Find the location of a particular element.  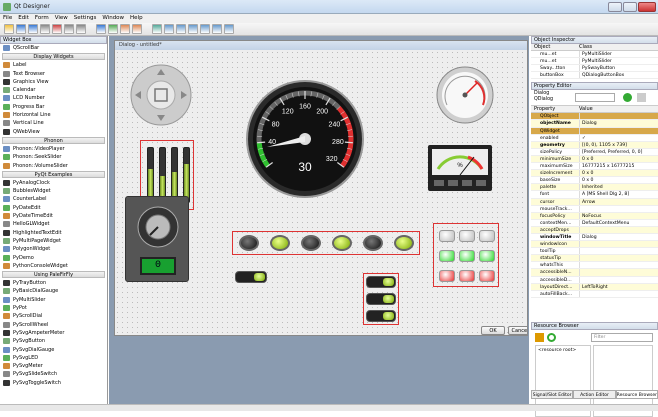

widget-item: Label is located at coordinates (53, 65).